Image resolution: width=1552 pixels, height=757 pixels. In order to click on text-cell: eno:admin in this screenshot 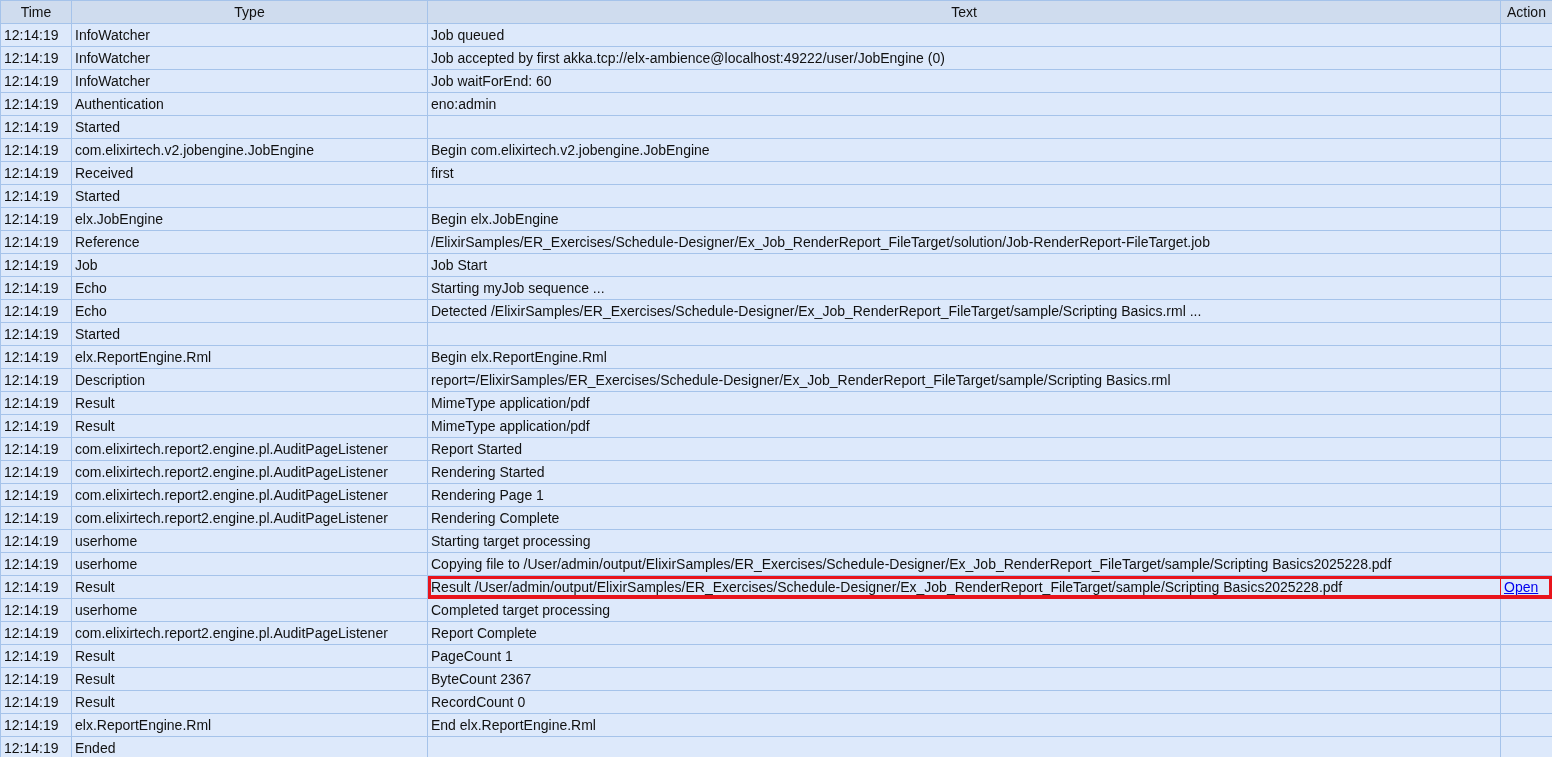, I will do `click(964, 104)`.